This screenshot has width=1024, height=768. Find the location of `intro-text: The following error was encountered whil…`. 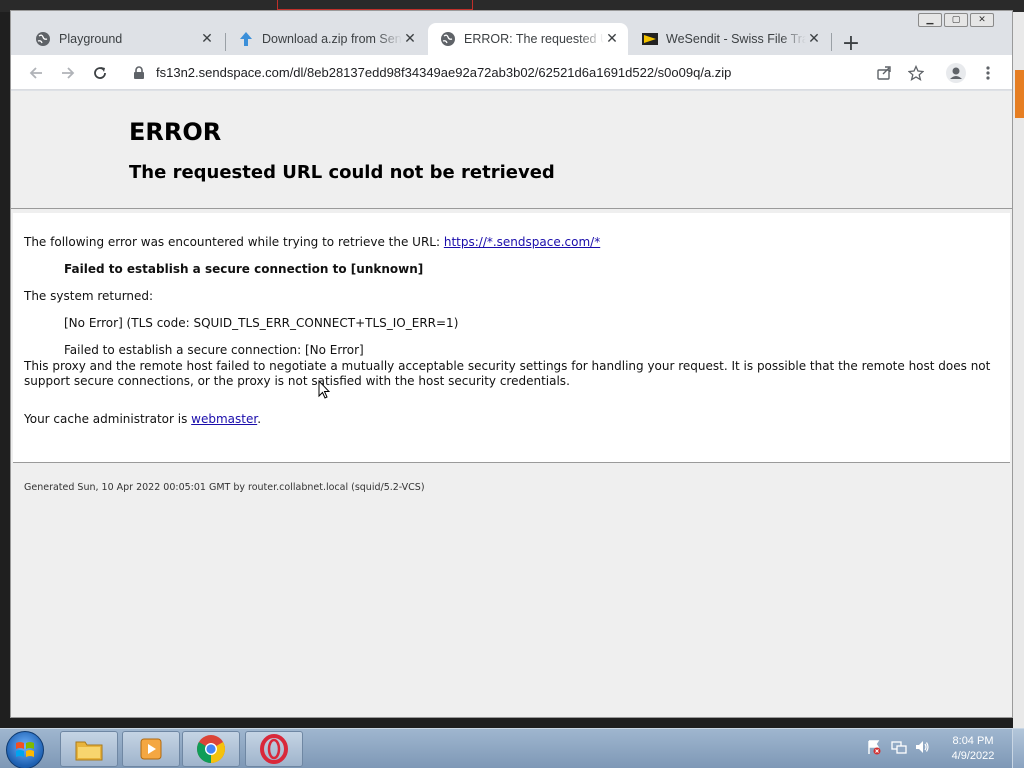

intro-text: The following error was encountered whil… is located at coordinates (234, 242).